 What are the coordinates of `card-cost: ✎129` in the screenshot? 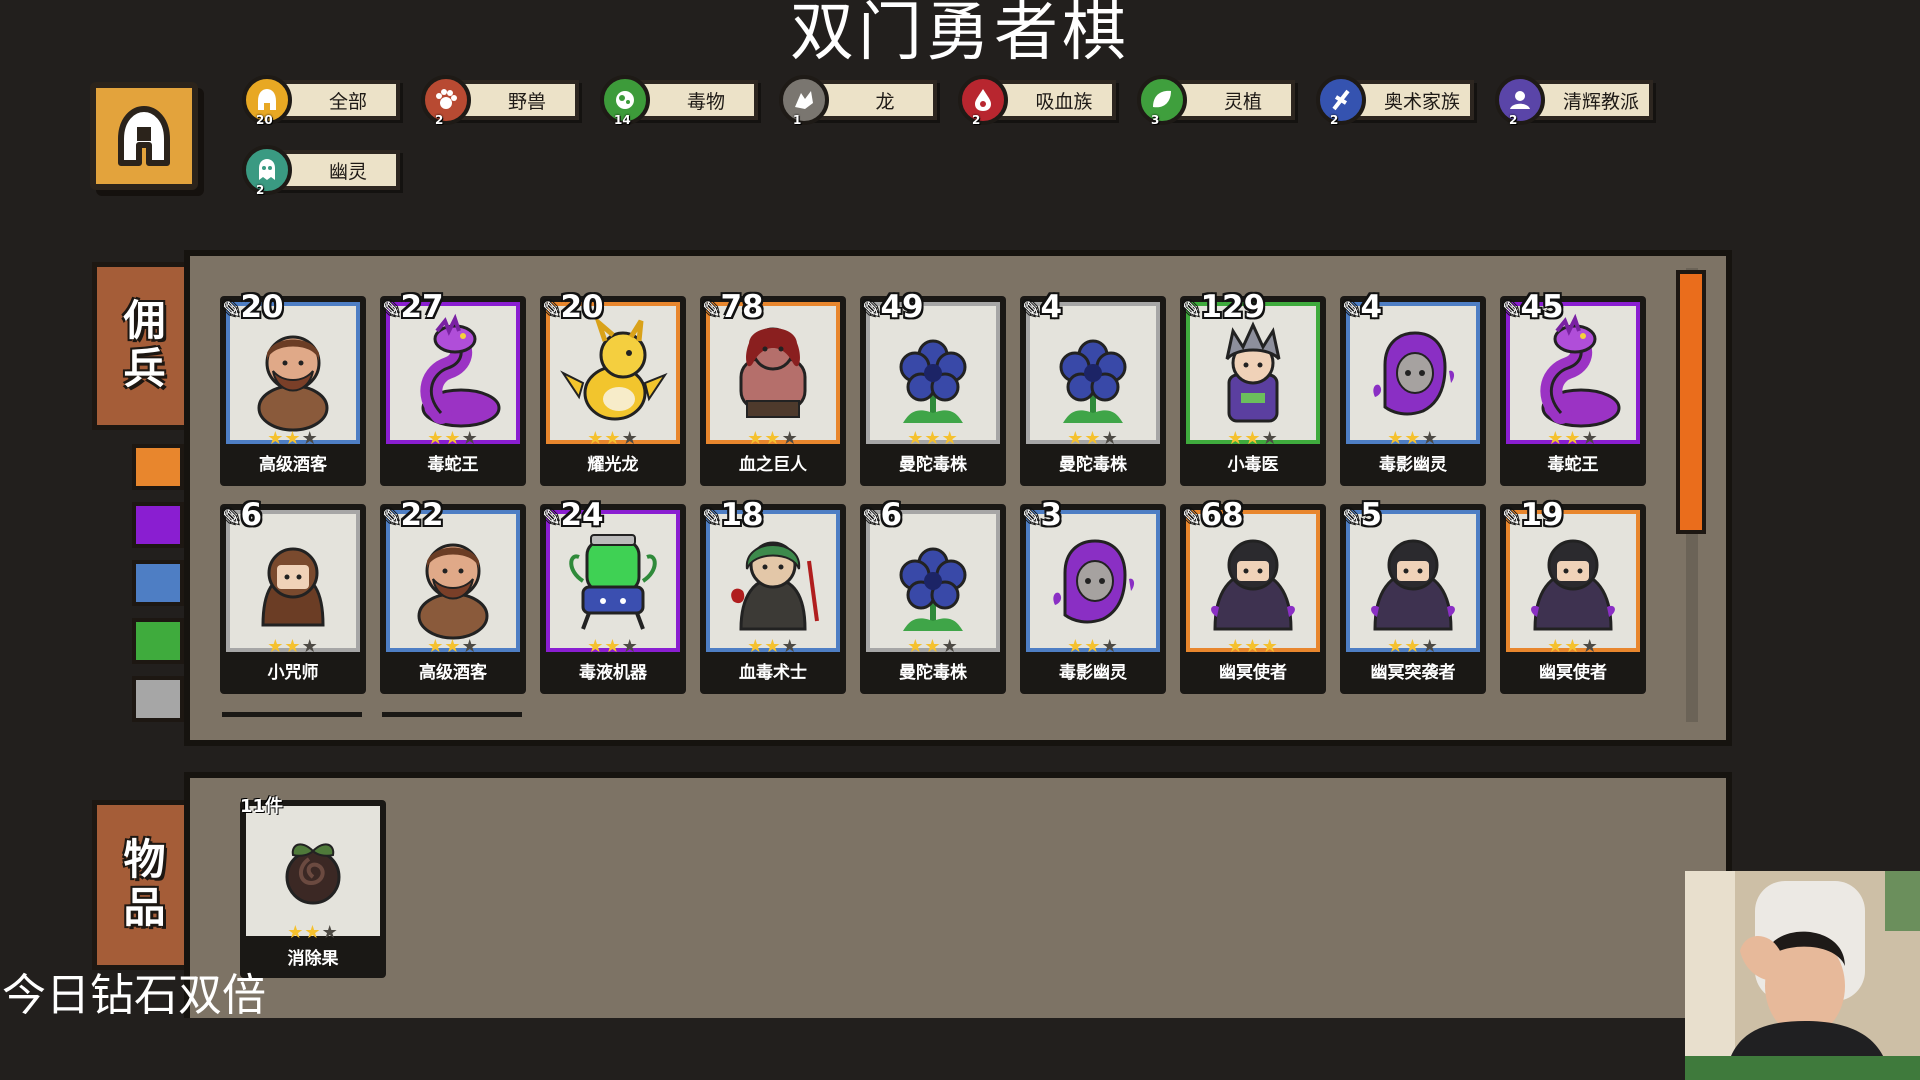 It's located at (1223, 309).